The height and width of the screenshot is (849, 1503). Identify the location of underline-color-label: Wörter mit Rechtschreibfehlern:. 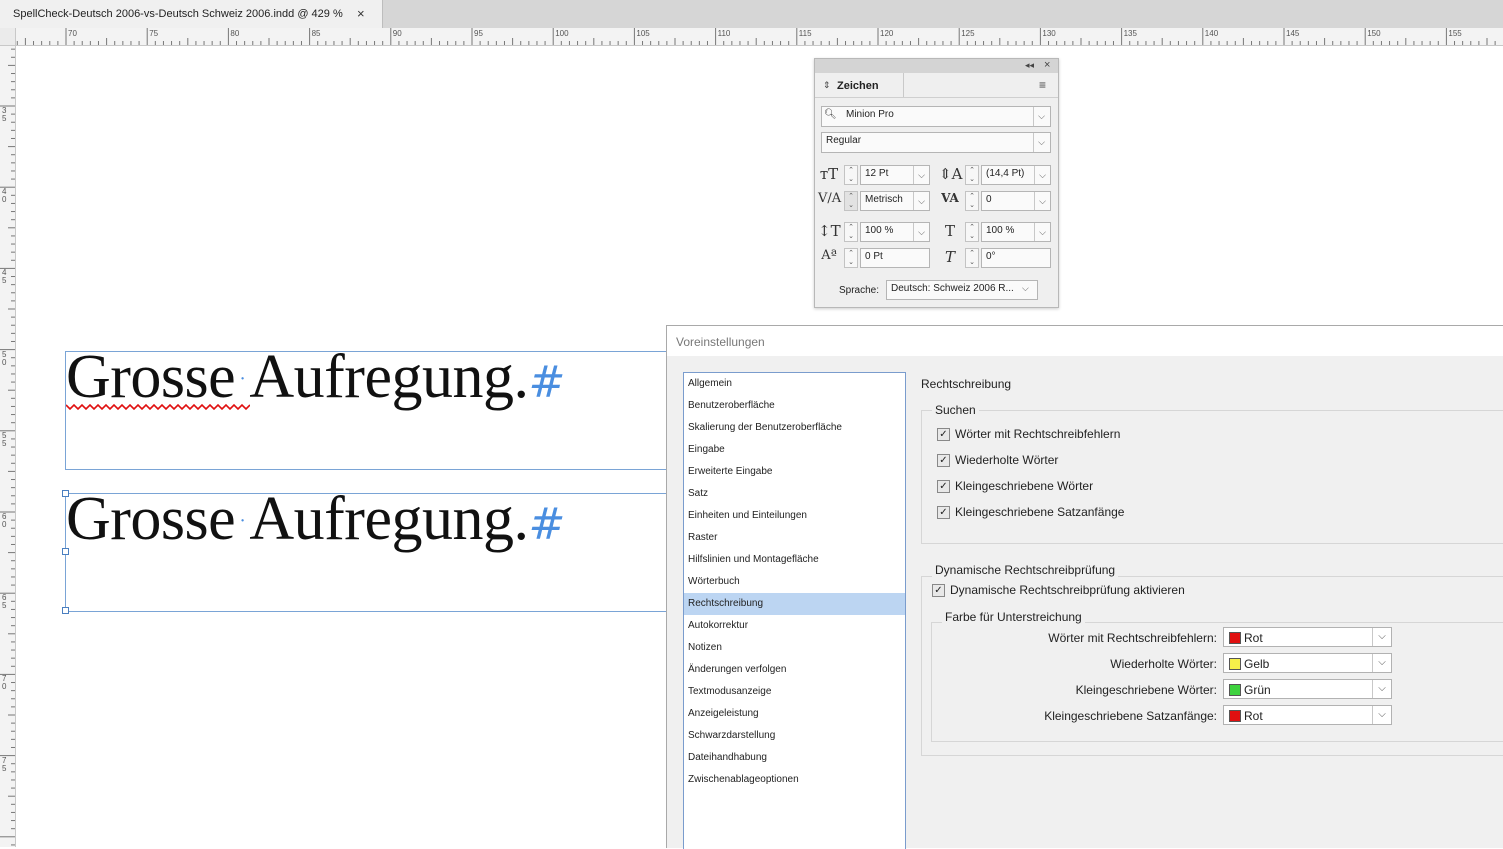
(1132, 638).